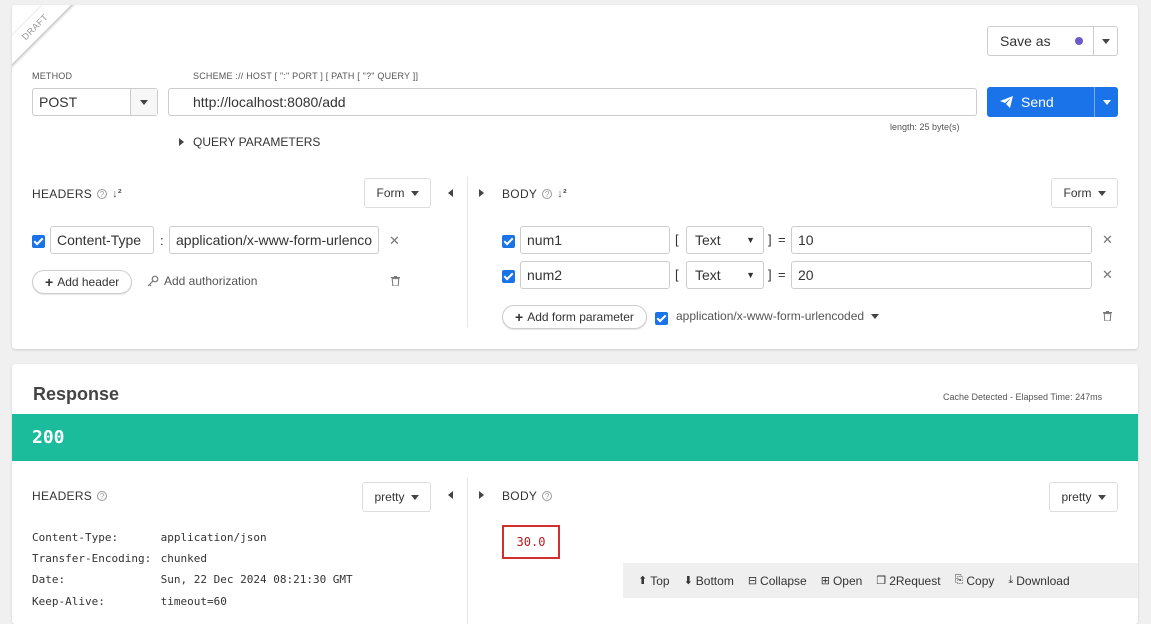  What do you see at coordinates (49, 282) in the screenshot?
I see `plus-icon: +` at bounding box center [49, 282].